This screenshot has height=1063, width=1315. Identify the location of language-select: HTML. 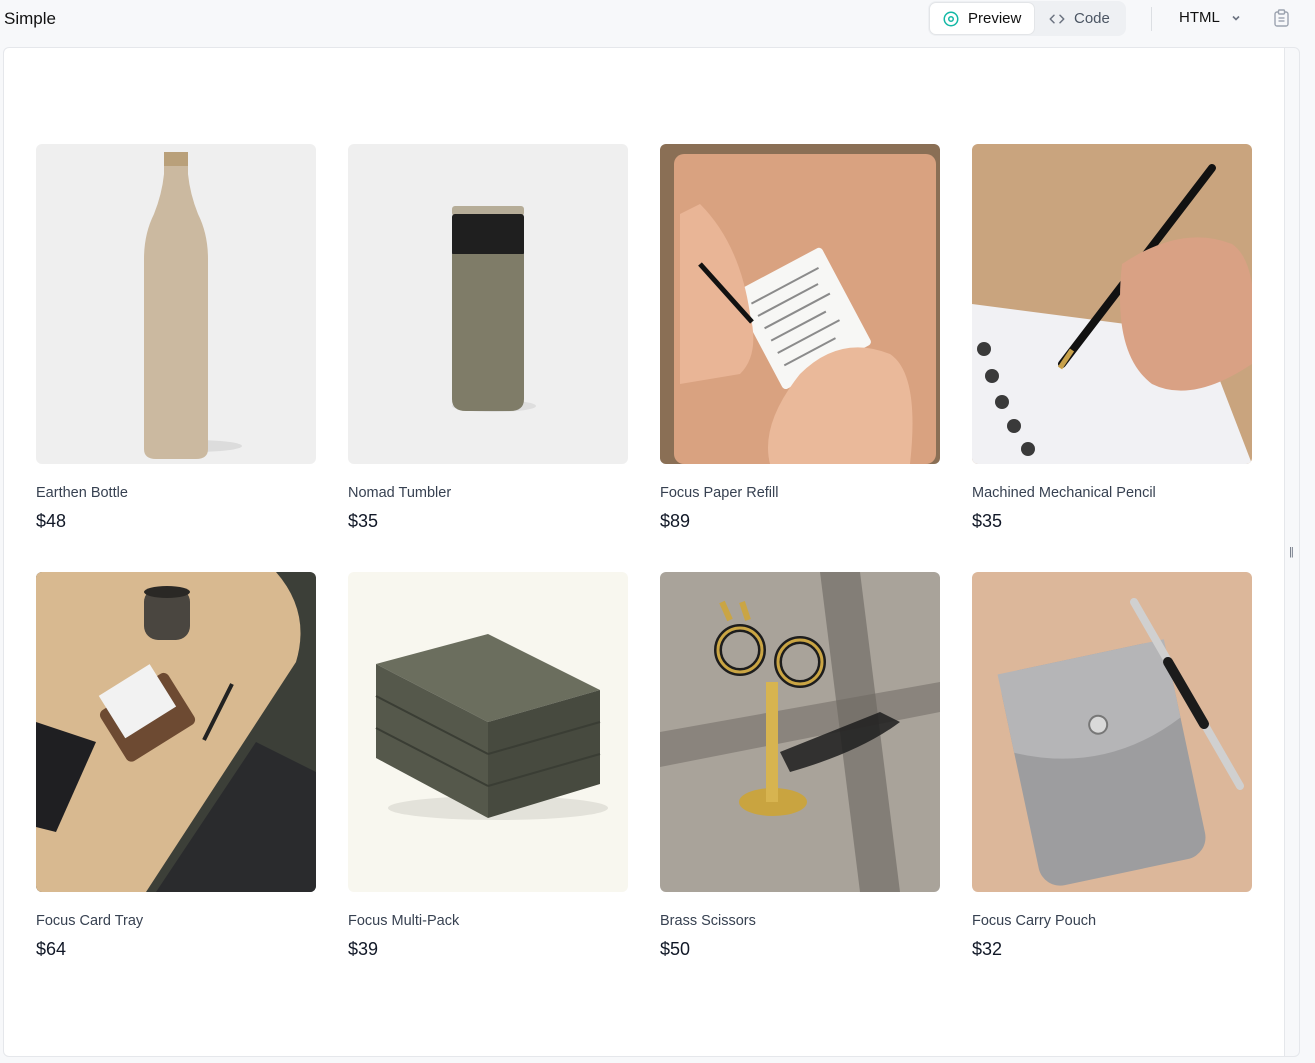
(1210, 17).